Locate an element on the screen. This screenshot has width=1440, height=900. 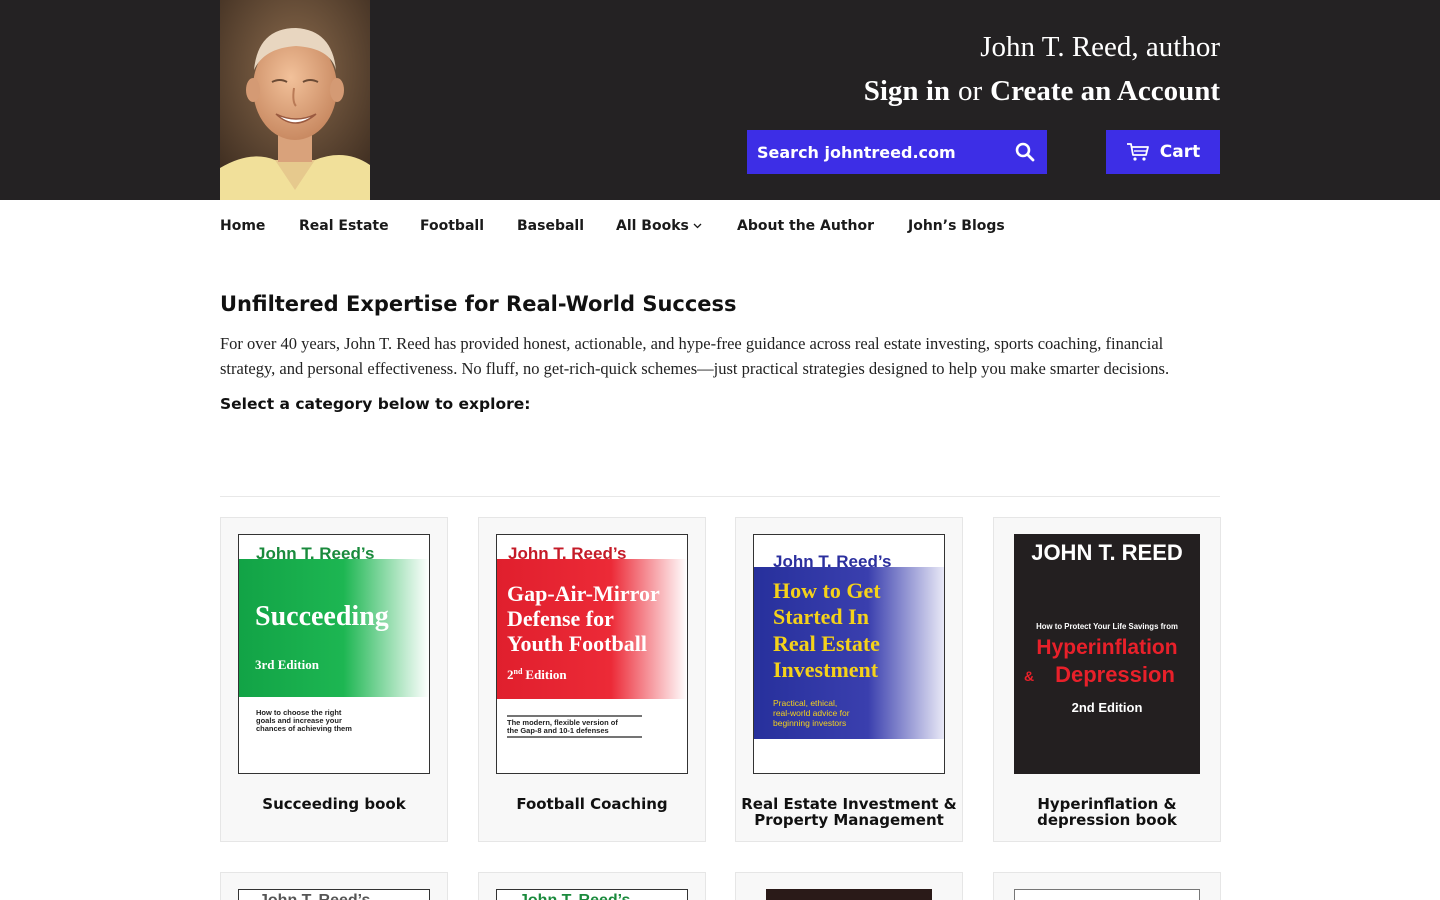
search-button is located at coordinates (1025, 152).